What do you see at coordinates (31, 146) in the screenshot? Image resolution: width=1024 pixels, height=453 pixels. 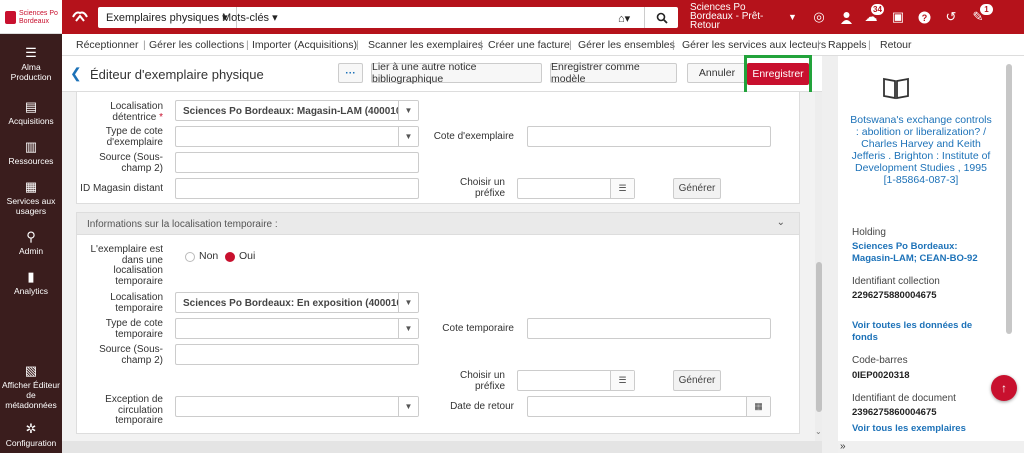 I see `resources-icon: ▥` at bounding box center [31, 146].